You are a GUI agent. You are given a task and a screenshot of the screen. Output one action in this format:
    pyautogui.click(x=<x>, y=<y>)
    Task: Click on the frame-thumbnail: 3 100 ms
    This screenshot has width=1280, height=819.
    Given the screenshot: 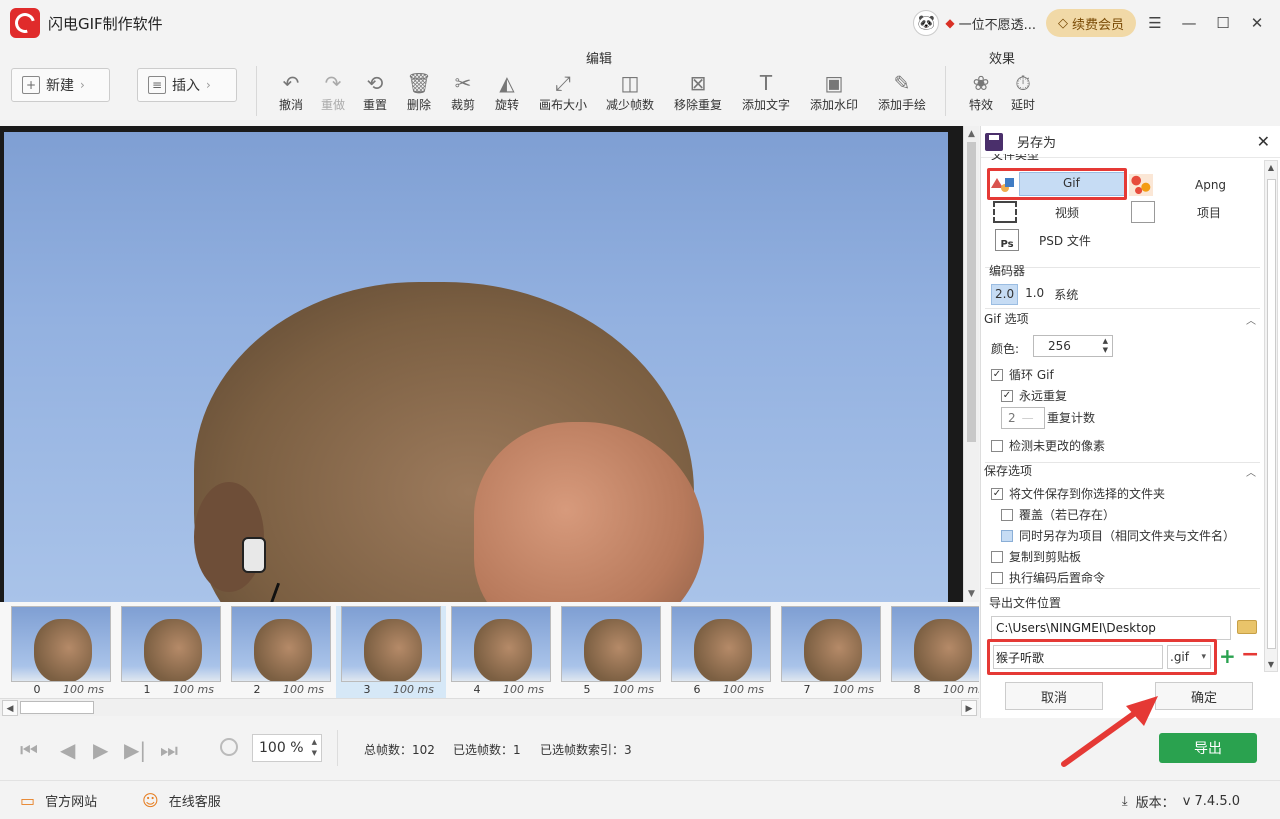 What is the action you would take?
    pyautogui.click(x=391, y=652)
    